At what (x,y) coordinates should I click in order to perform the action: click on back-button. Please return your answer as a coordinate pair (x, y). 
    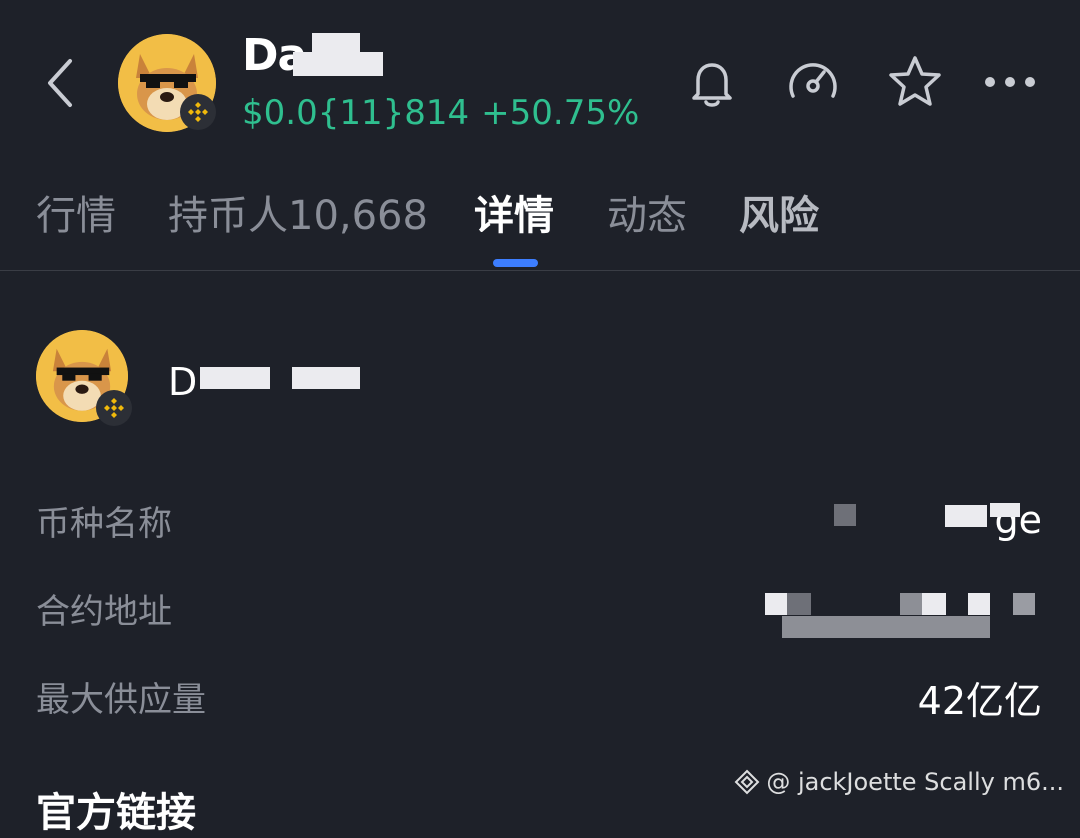
    Looking at the image, I should click on (60, 83).